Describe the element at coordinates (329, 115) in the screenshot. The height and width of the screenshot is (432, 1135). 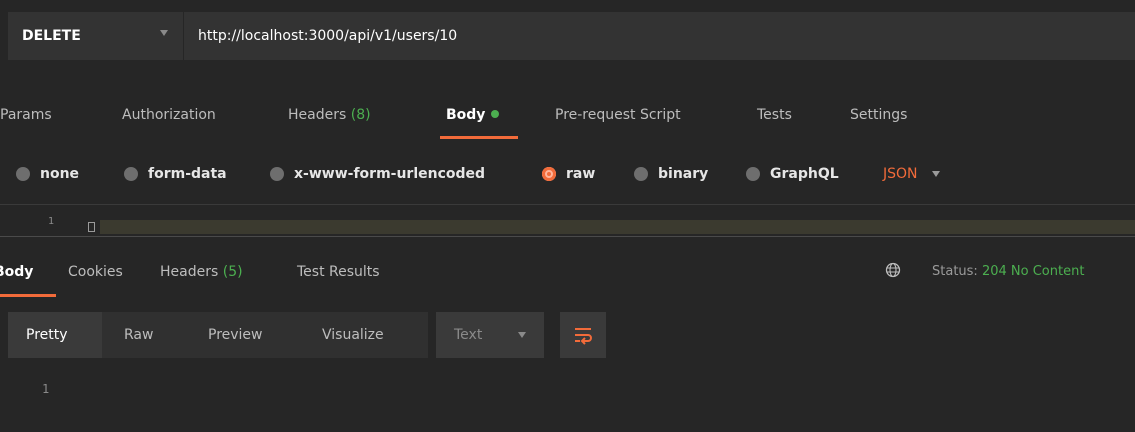
I see `tab-headers: Headers (8)` at that location.